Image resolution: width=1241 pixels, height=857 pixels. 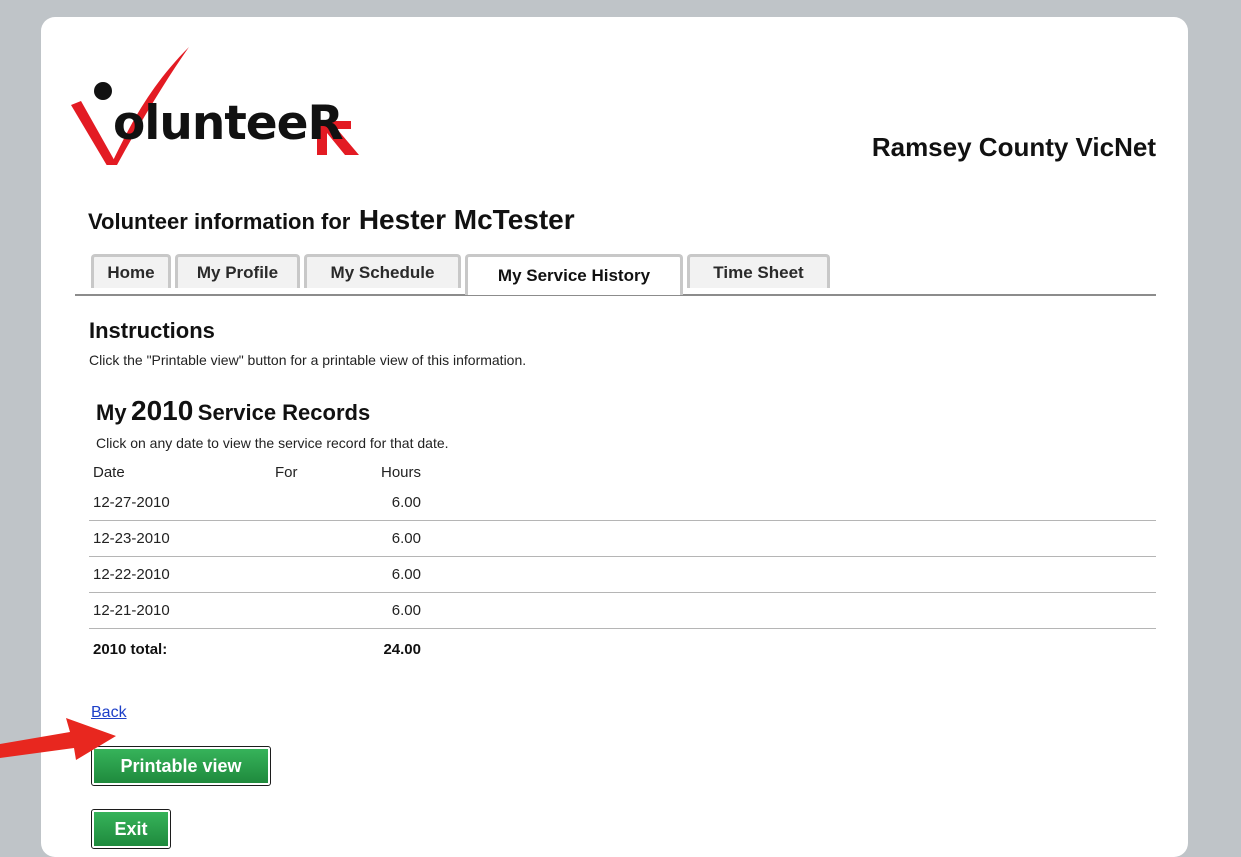 I want to click on table-row: 12-27-2010 6.00, so click(x=622, y=503).